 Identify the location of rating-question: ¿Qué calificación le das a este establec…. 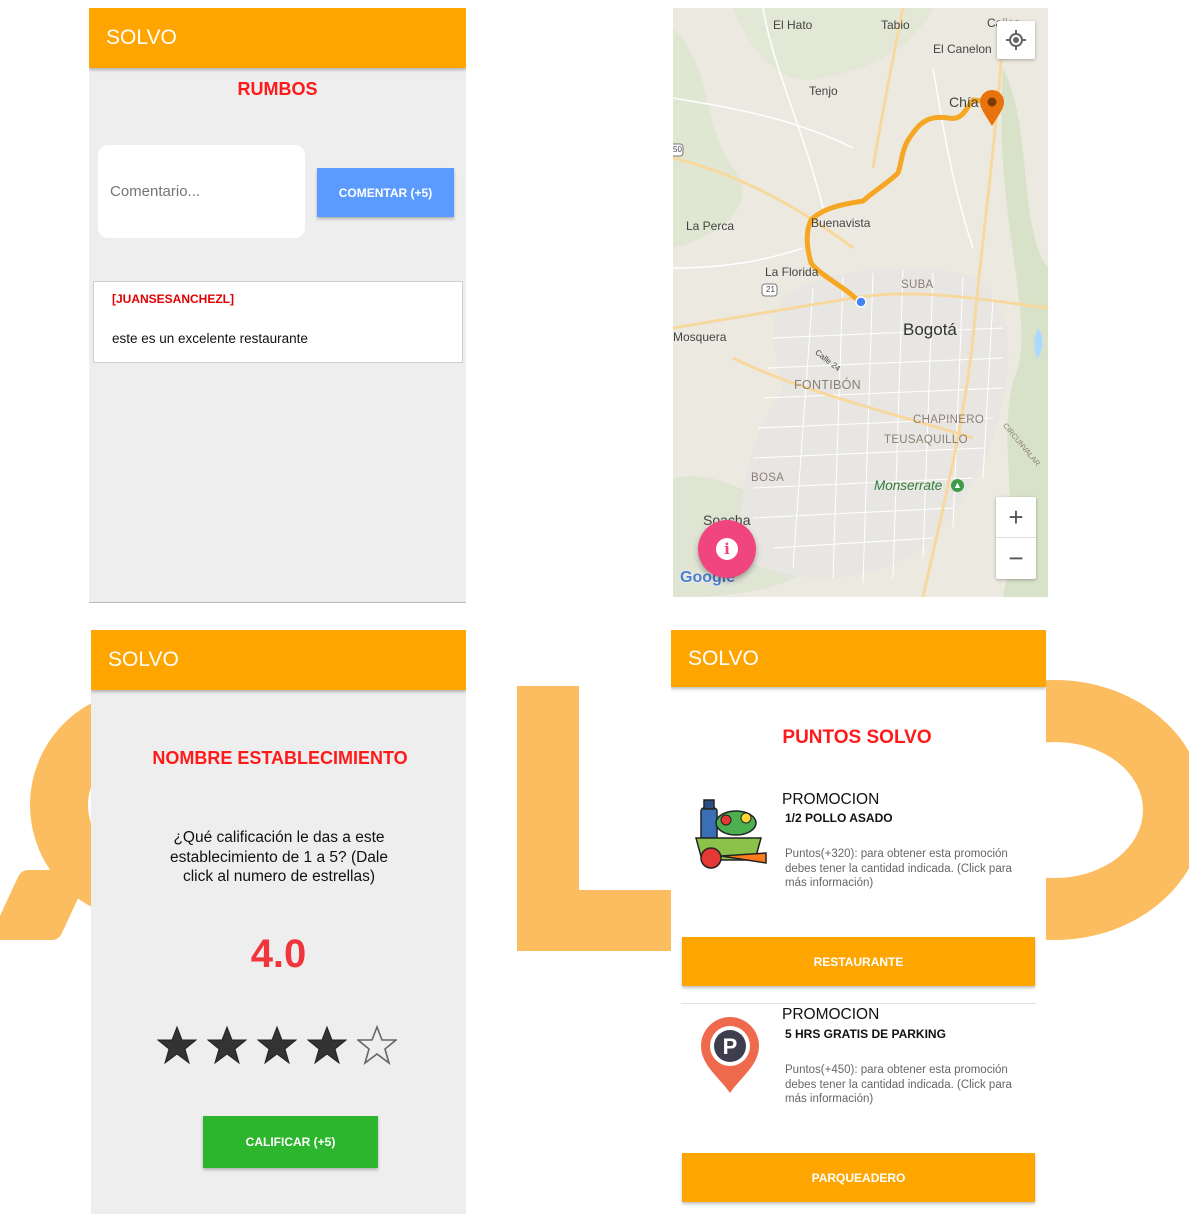
(279, 857).